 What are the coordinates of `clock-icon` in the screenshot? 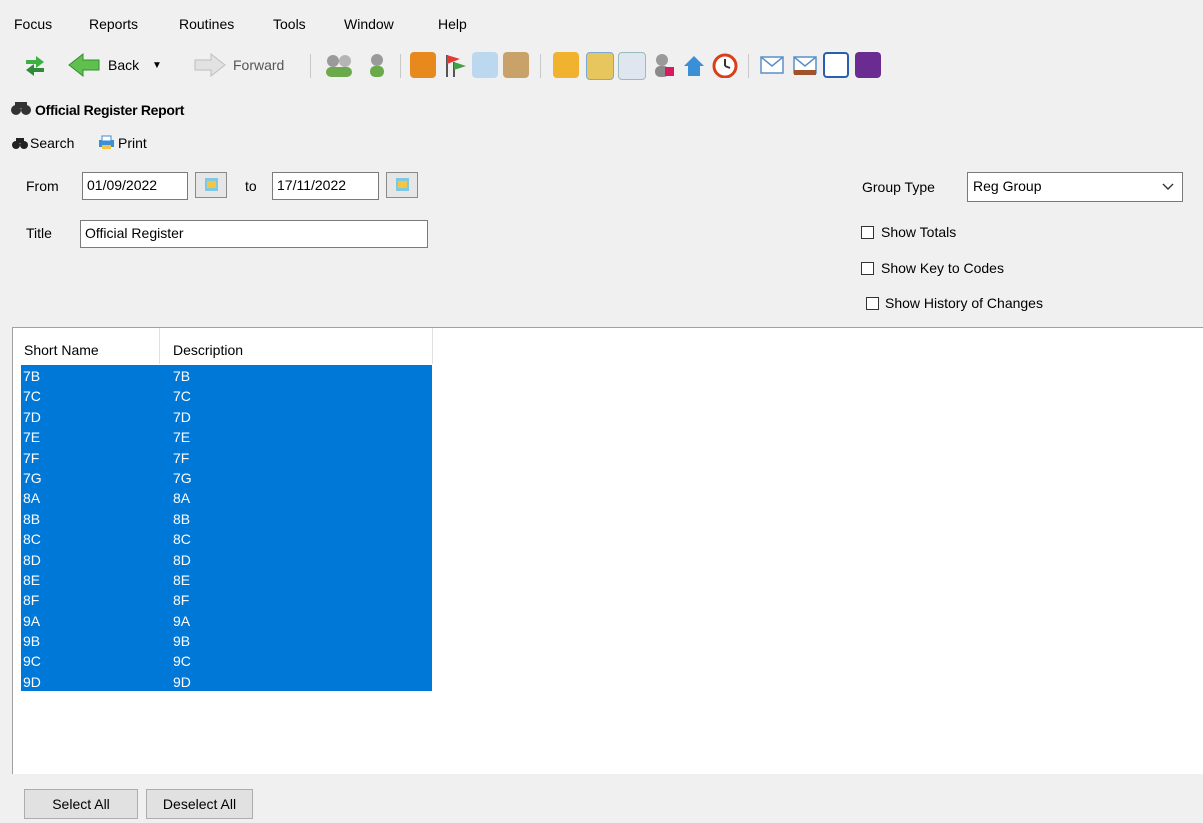 It's located at (725, 65).